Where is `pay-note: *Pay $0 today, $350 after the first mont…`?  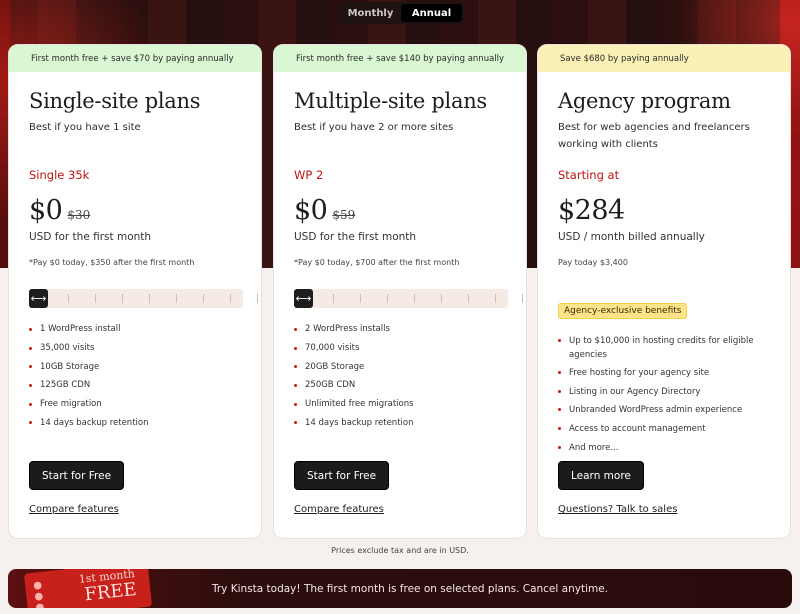 pay-note: *Pay $0 today, $350 after the first mont… is located at coordinates (112, 262).